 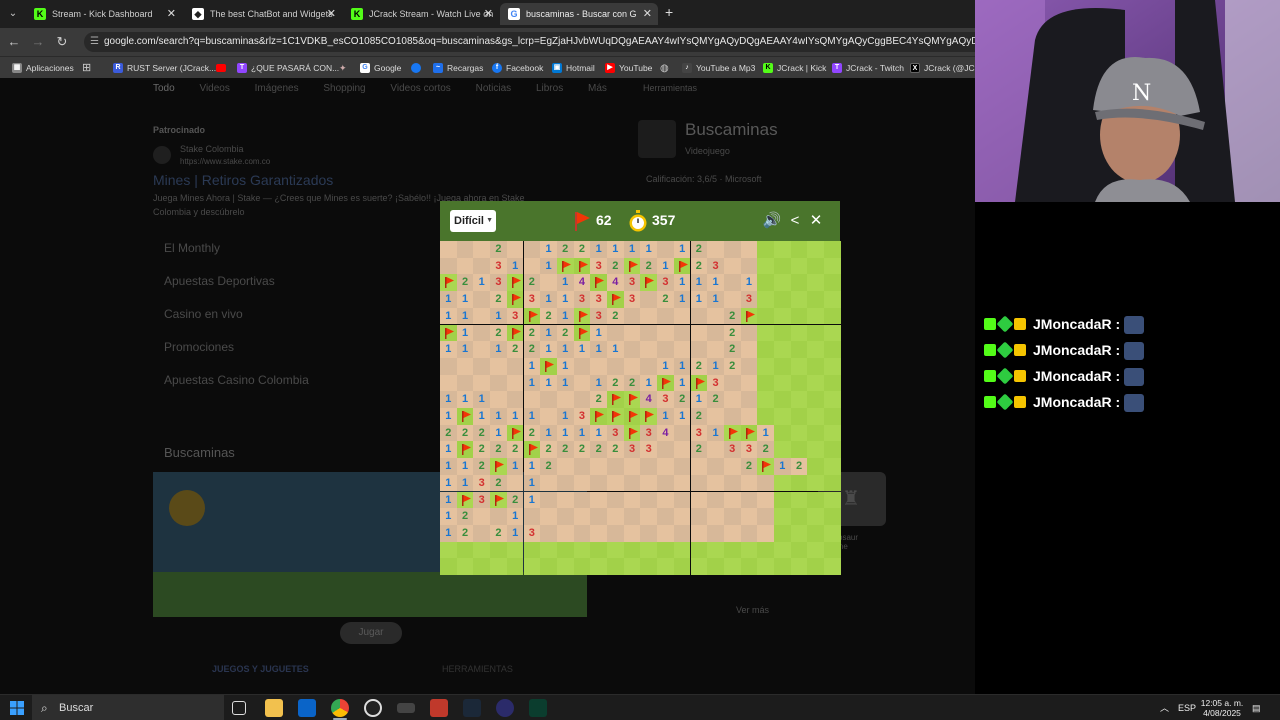 I want to click on ad-link-casino-colombia: Apuestas Casino Colombia, so click(x=236, y=380).